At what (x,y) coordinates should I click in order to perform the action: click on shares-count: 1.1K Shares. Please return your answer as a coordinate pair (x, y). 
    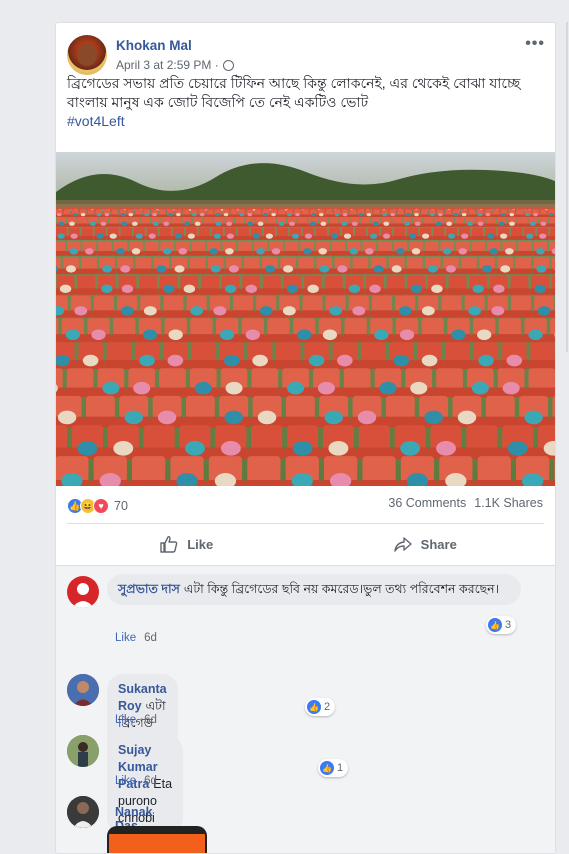
    Looking at the image, I should click on (508, 503).